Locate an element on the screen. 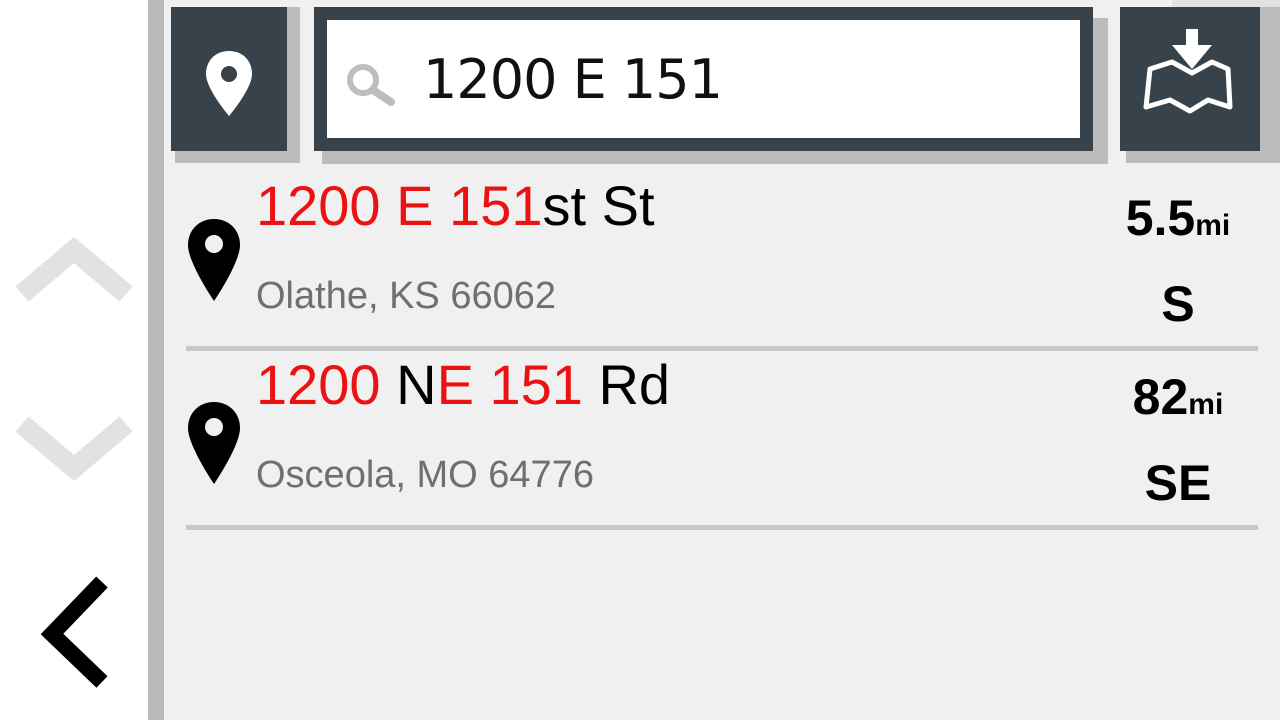 The height and width of the screenshot is (720, 1280). chevron-left-icon is located at coordinates (74, 632).